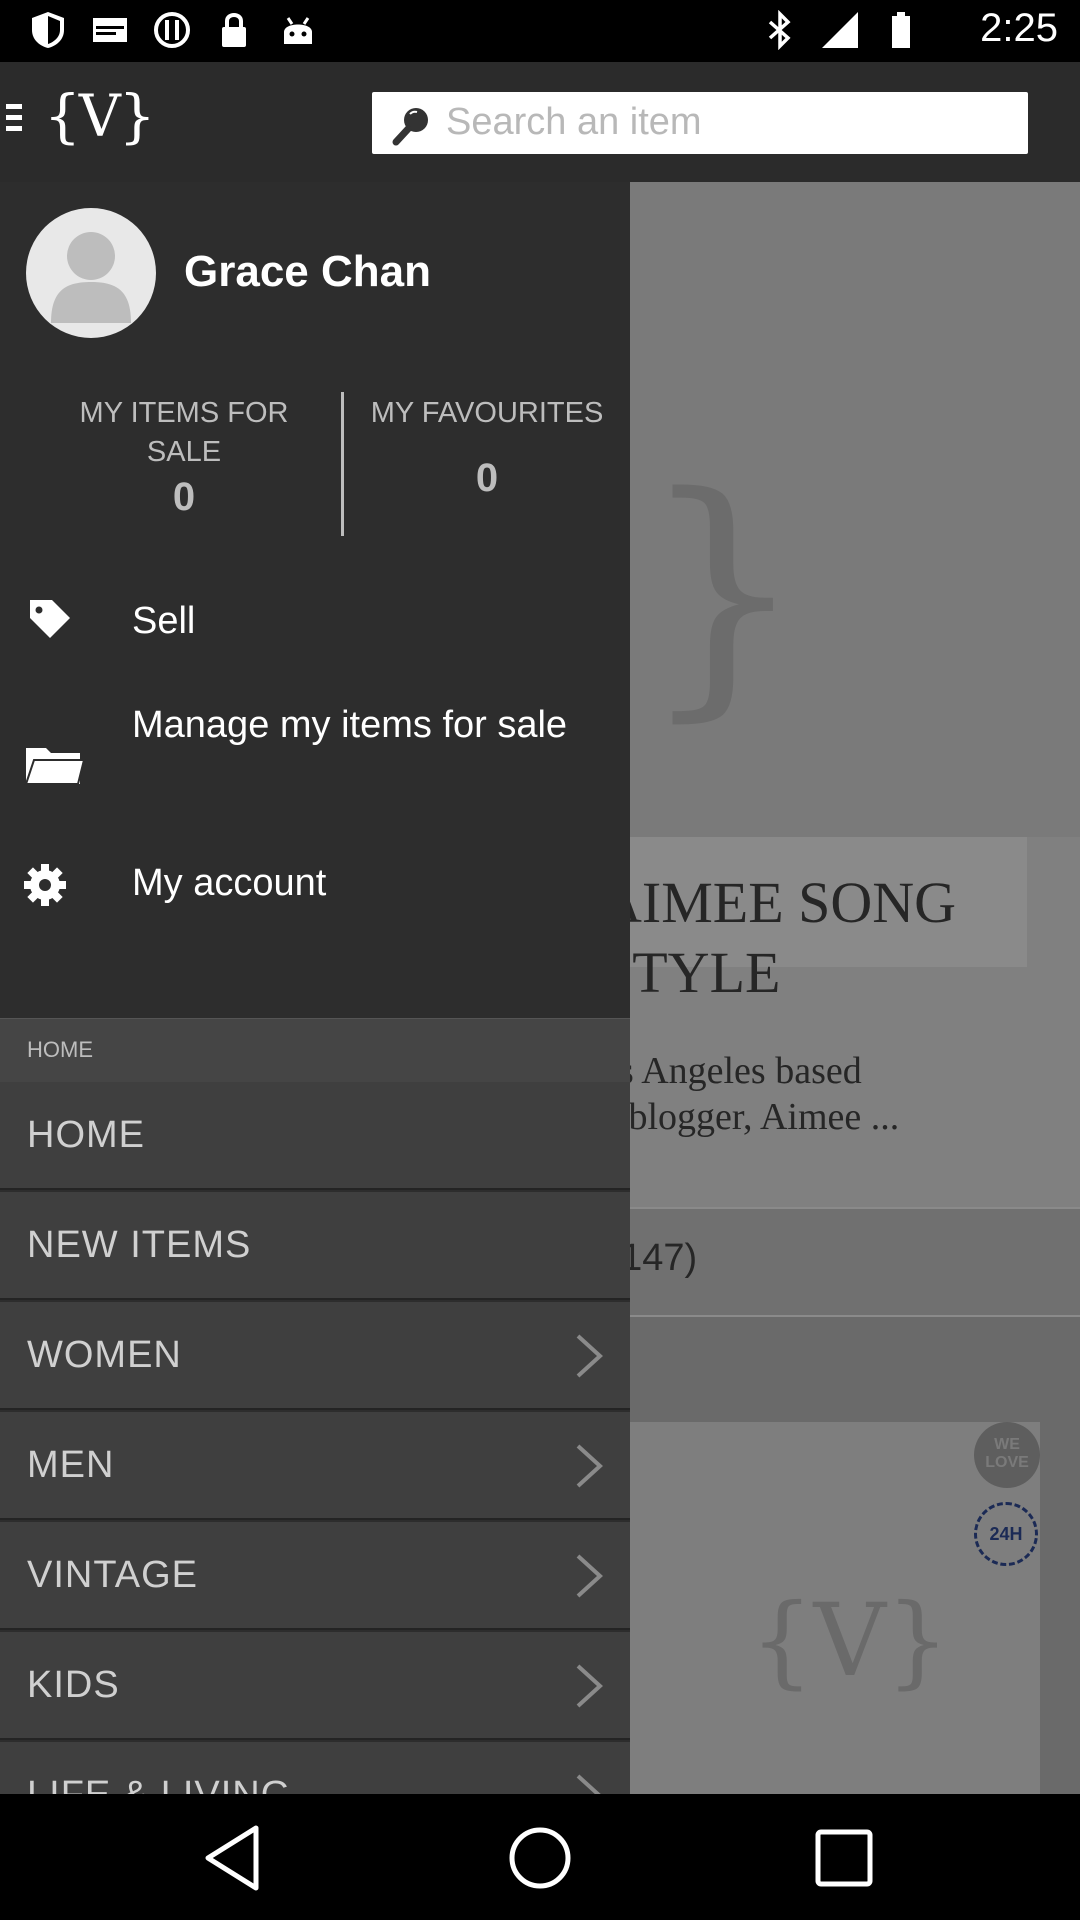 The height and width of the screenshot is (1920, 1080). What do you see at coordinates (778, 902) in the screenshot?
I see `article-title-line1: AIMEE SONG` at bounding box center [778, 902].